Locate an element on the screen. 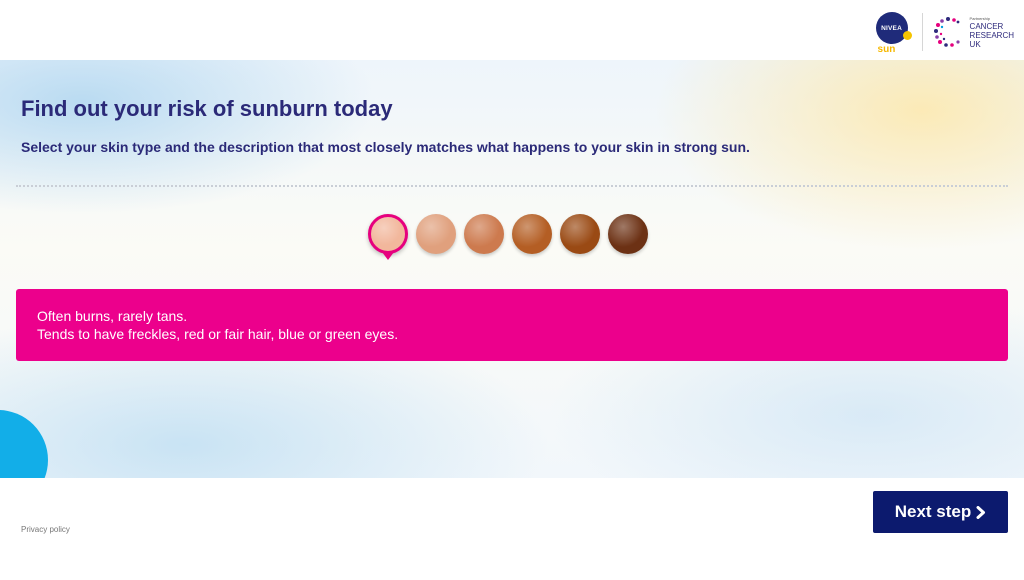  partner-logos: NIVEA sun Partnership CANCER RESEARCH UK is located at coordinates (944, 32).